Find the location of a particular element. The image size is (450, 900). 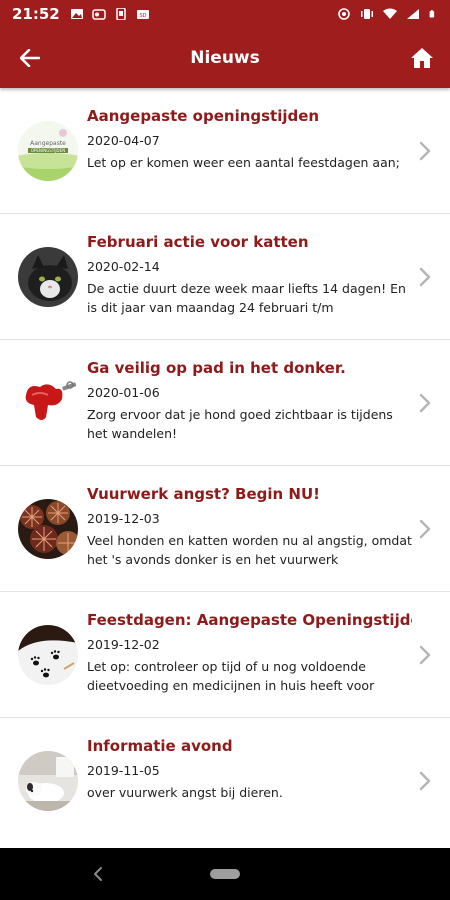

fireworks-thumb is located at coordinates (48, 529).